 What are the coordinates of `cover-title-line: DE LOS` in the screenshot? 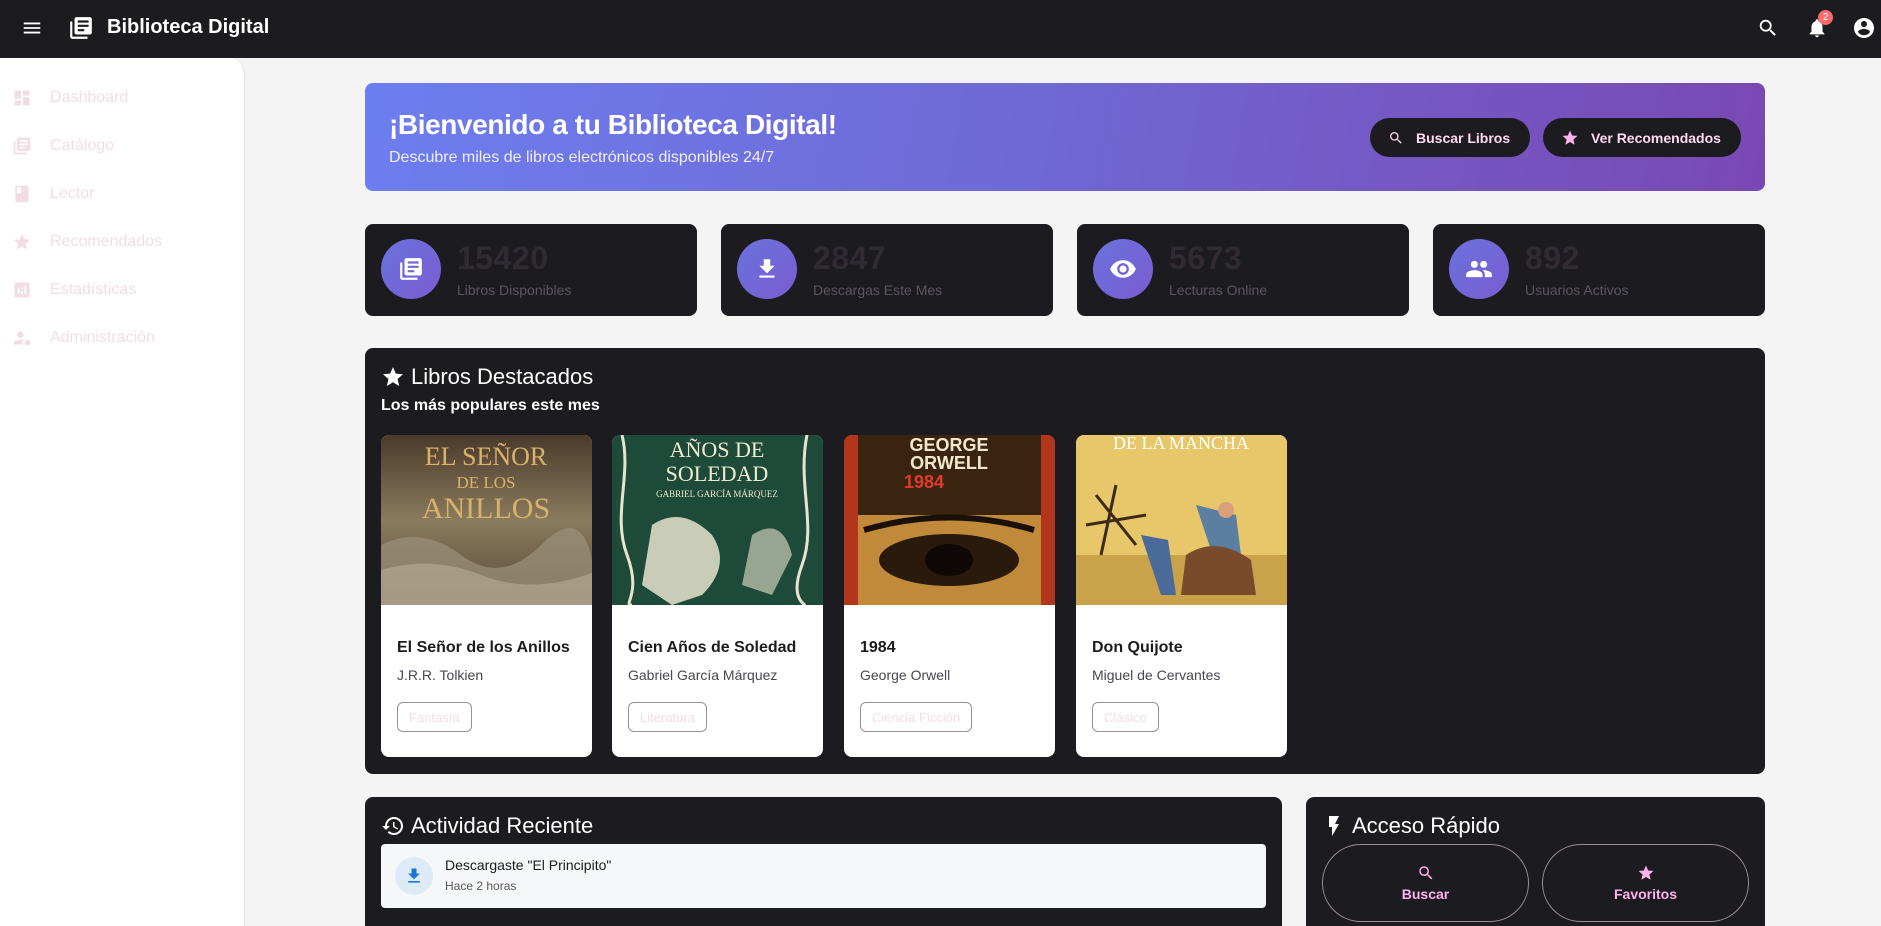 It's located at (485, 482).